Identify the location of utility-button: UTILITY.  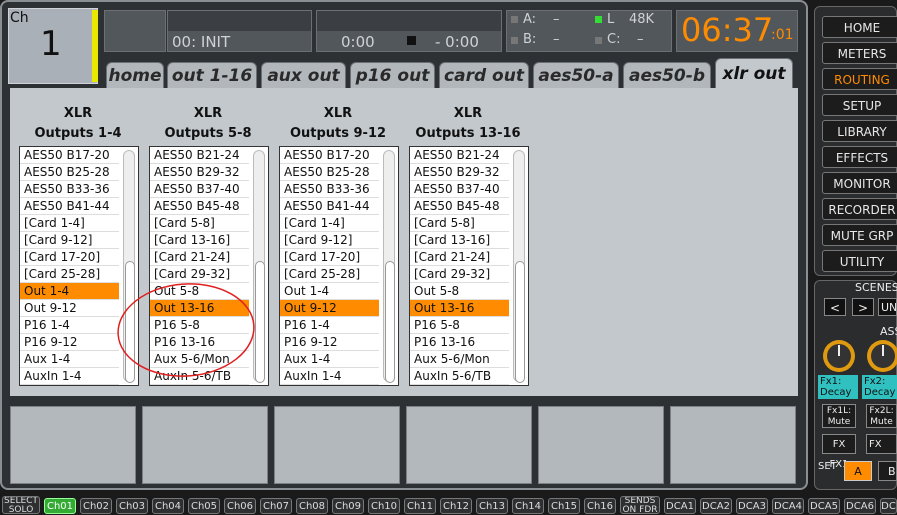
(859, 261).